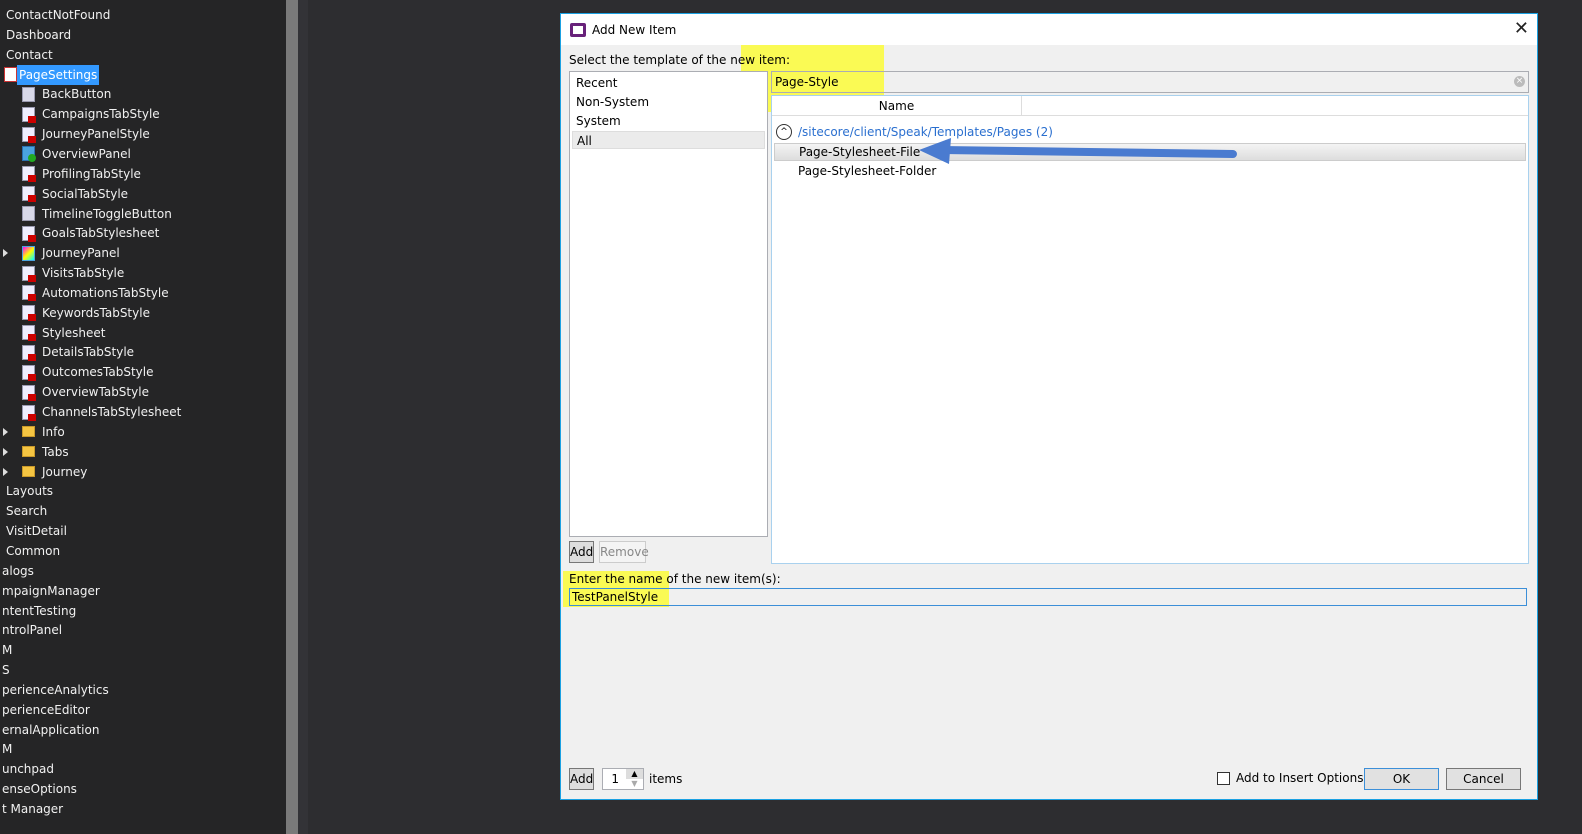 The image size is (1582, 834). I want to click on tree-item: Stylesheet, so click(64, 333).